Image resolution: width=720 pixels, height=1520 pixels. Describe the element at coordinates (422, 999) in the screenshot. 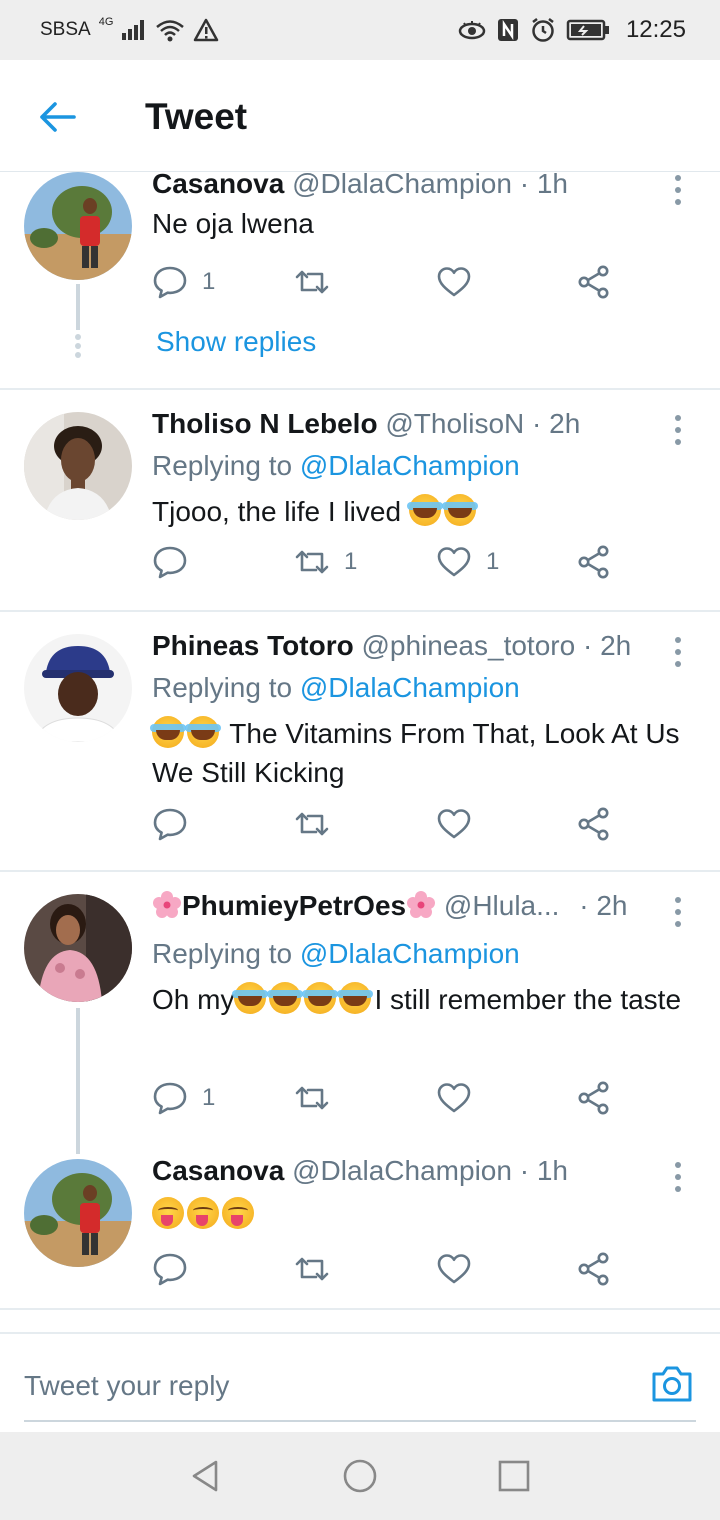

I see `tweet-text: Oh my I still remember the taste` at that location.